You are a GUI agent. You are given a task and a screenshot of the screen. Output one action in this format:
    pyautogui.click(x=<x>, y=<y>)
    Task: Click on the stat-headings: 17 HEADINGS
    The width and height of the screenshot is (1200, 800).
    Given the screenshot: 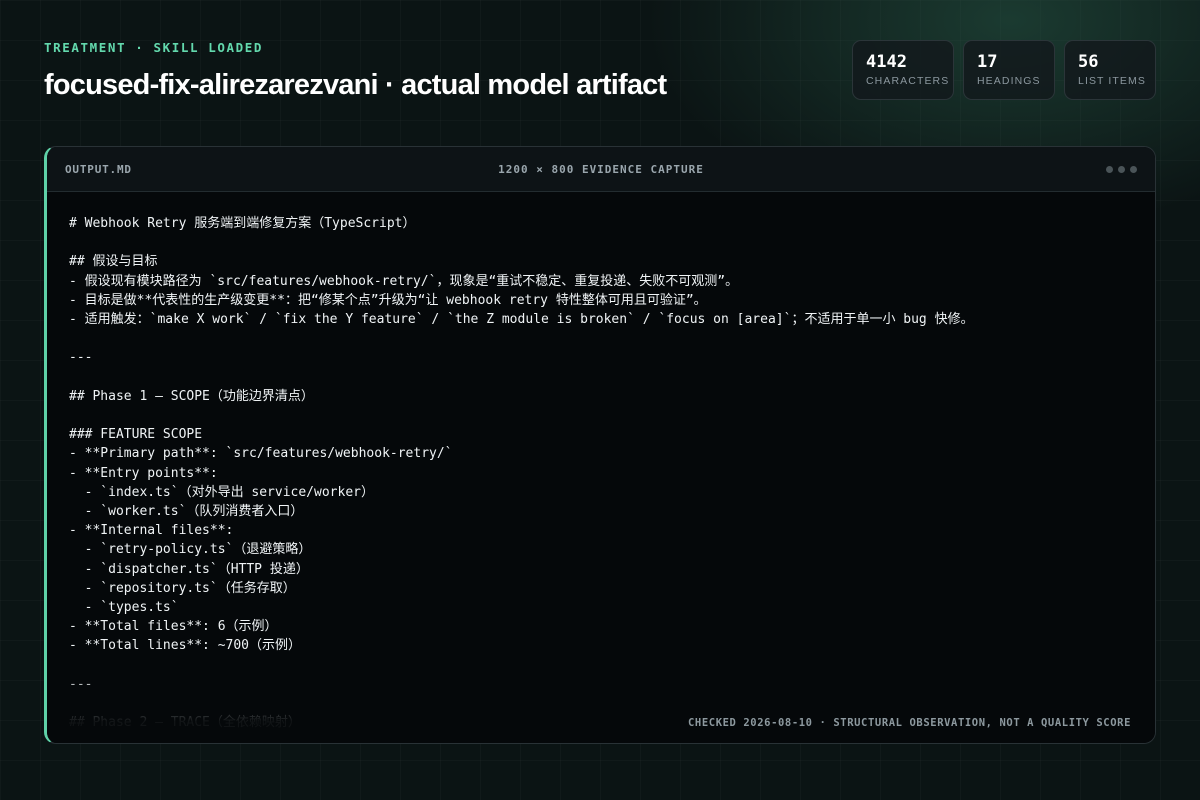 What is the action you would take?
    pyautogui.click(x=1009, y=70)
    